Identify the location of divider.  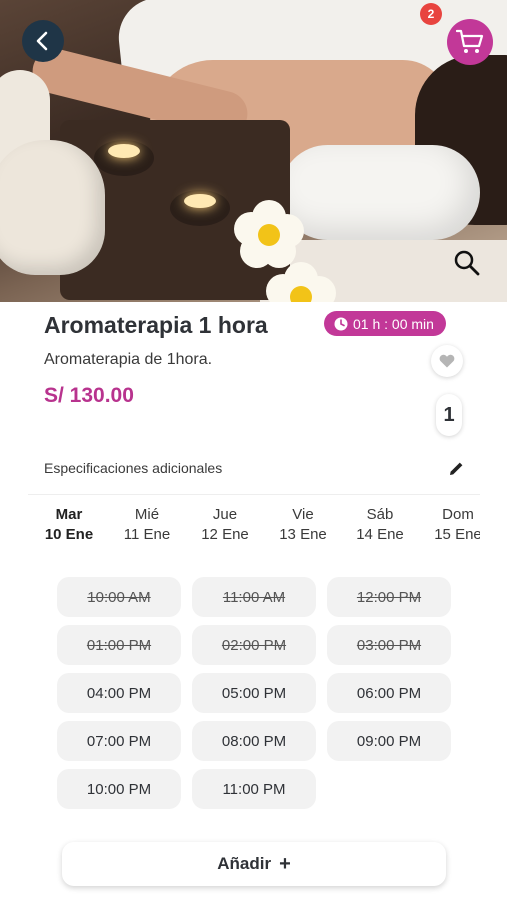
(254, 494).